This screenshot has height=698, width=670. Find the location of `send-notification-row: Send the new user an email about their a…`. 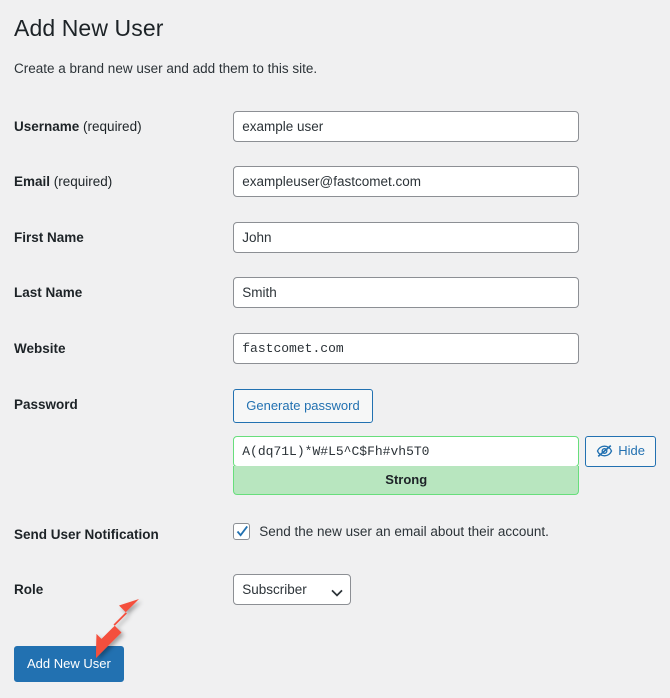

send-notification-row: Send the new user an email about their a… is located at coordinates (444, 530).